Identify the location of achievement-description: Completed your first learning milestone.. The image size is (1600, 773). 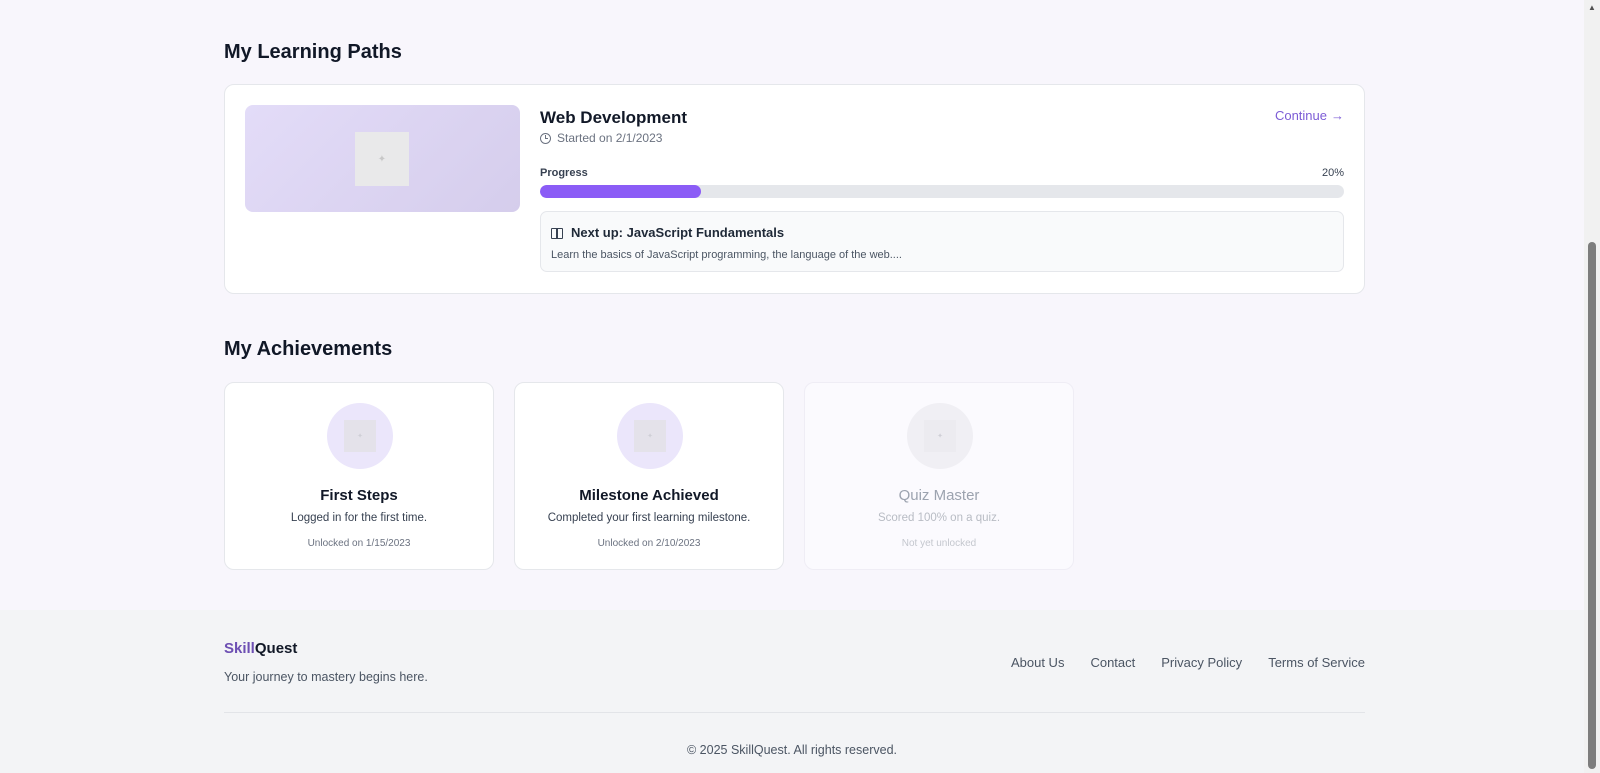
(649, 518).